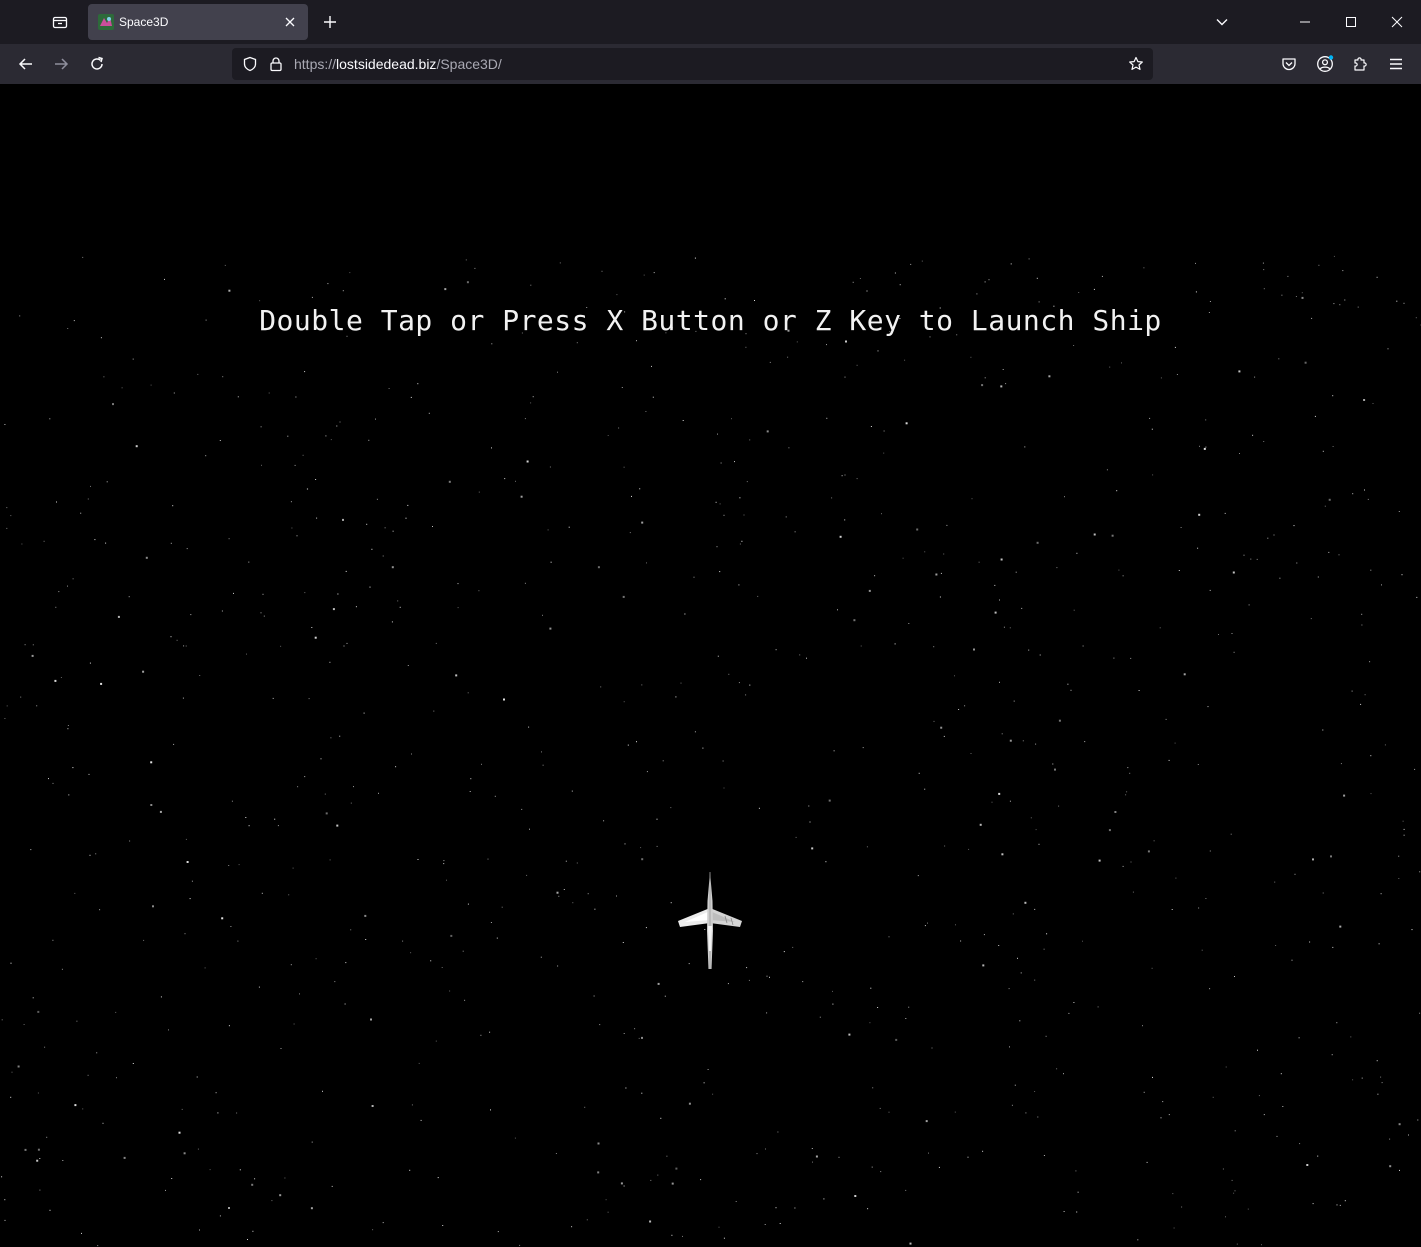 The image size is (1421, 1247). I want to click on close-window-button, so click(1397, 22).